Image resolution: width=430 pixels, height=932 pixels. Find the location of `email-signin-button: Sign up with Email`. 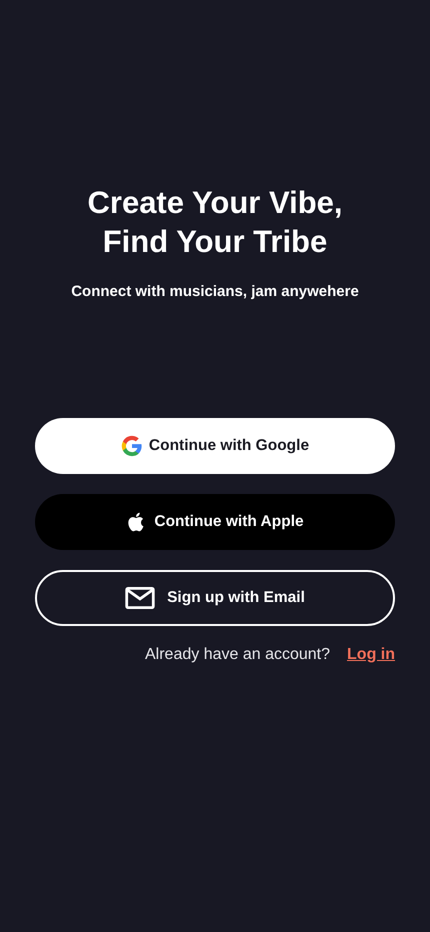

email-signin-button: Sign up with Email is located at coordinates (215, 598).